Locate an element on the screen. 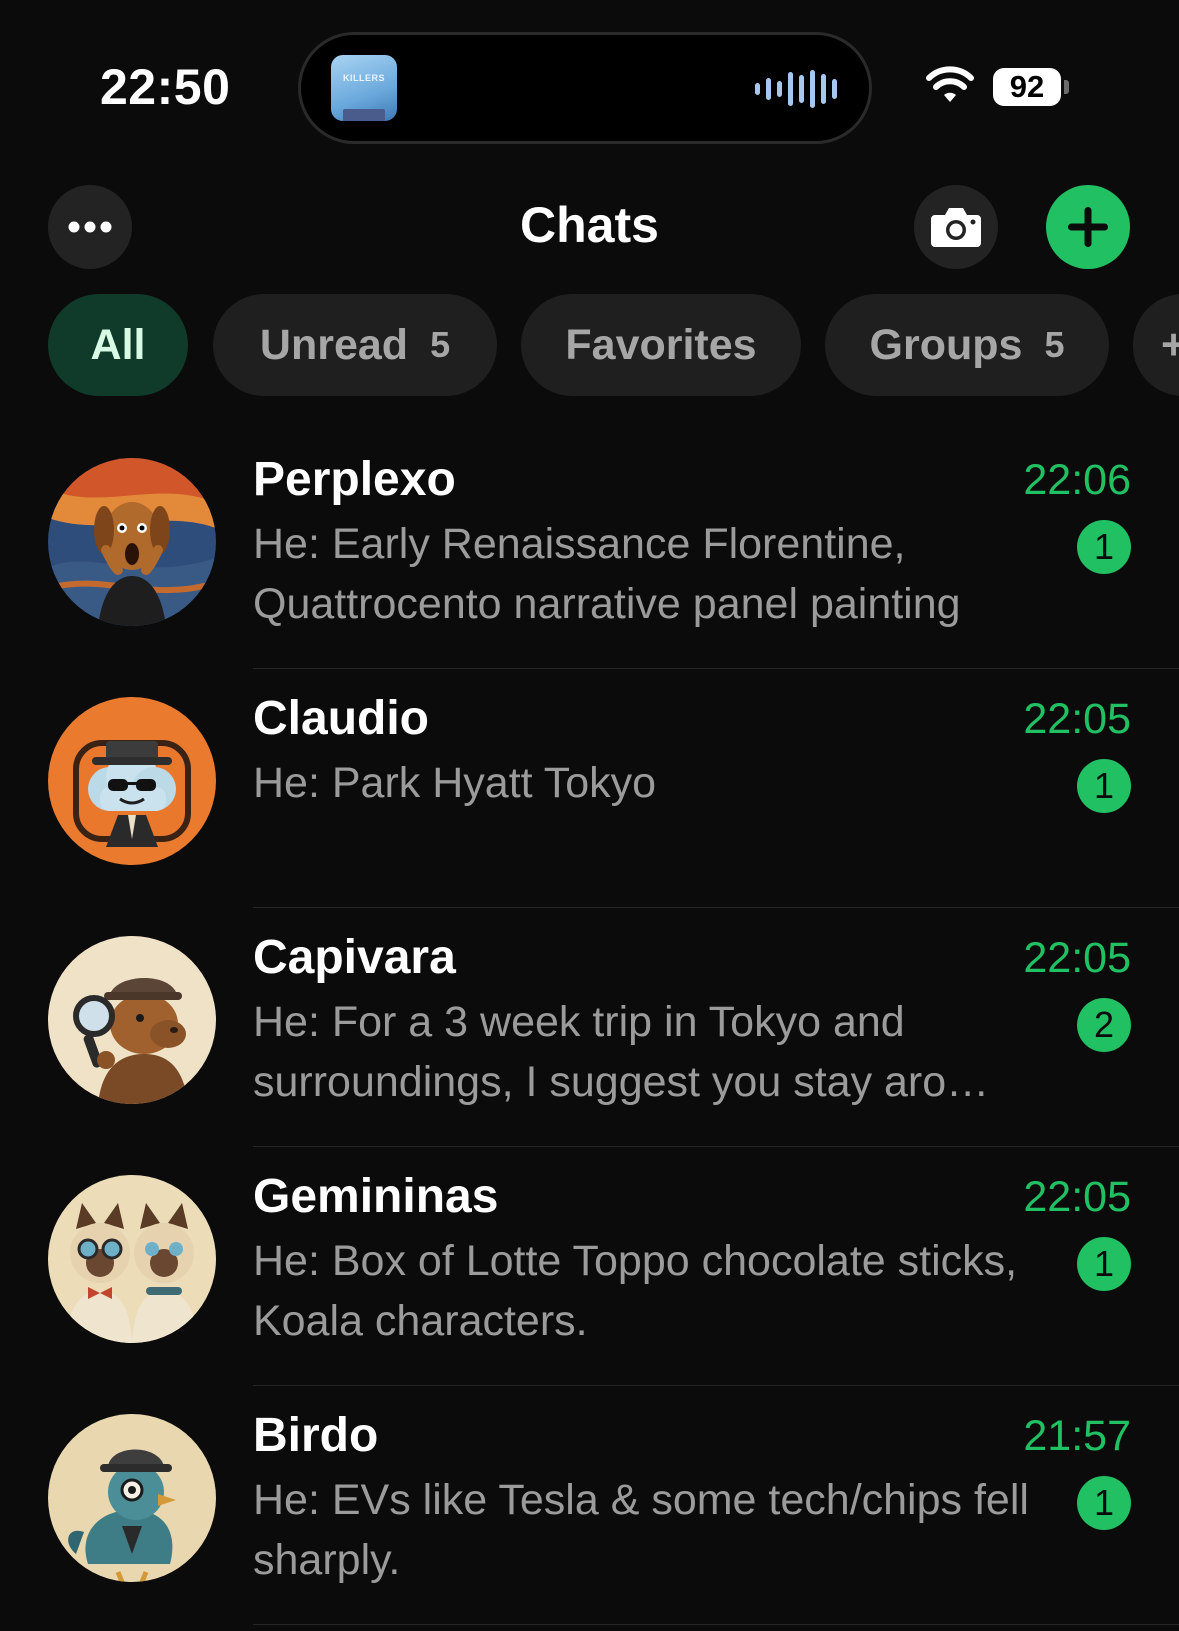 This screenshot has height=1631, width=1179. filter-chip-favorites: Favorites is located at coordinates (661, 345).